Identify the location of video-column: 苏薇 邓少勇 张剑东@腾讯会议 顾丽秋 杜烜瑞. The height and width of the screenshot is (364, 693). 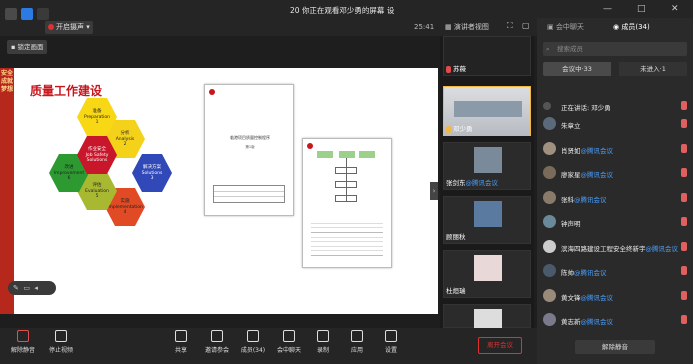
(487, 182).